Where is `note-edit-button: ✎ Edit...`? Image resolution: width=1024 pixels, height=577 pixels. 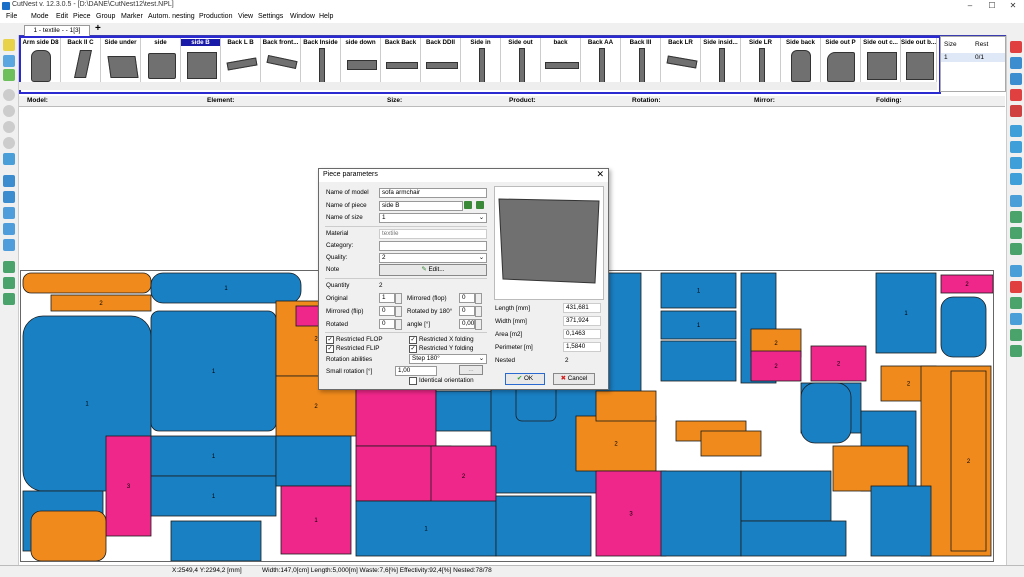
note-edit-button: ✎ Edit... is located at coordinates (433, 270).